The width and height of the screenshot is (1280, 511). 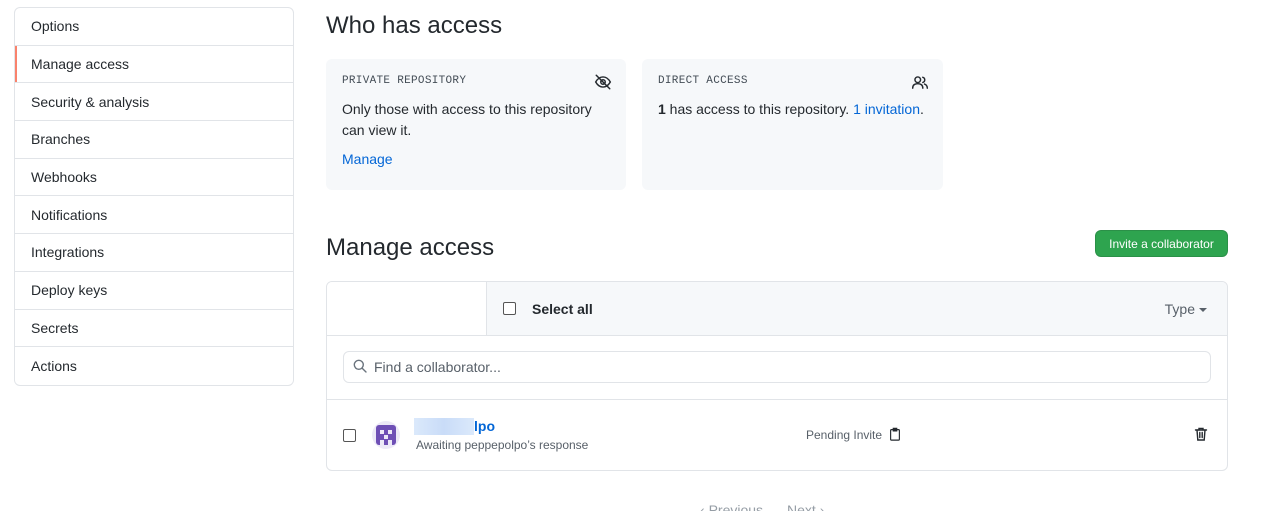 What do you see at coordinates (80, 64) in the screenshot?
I see `sidebar-item-label: Manage access` at bounding box center [80, 64].